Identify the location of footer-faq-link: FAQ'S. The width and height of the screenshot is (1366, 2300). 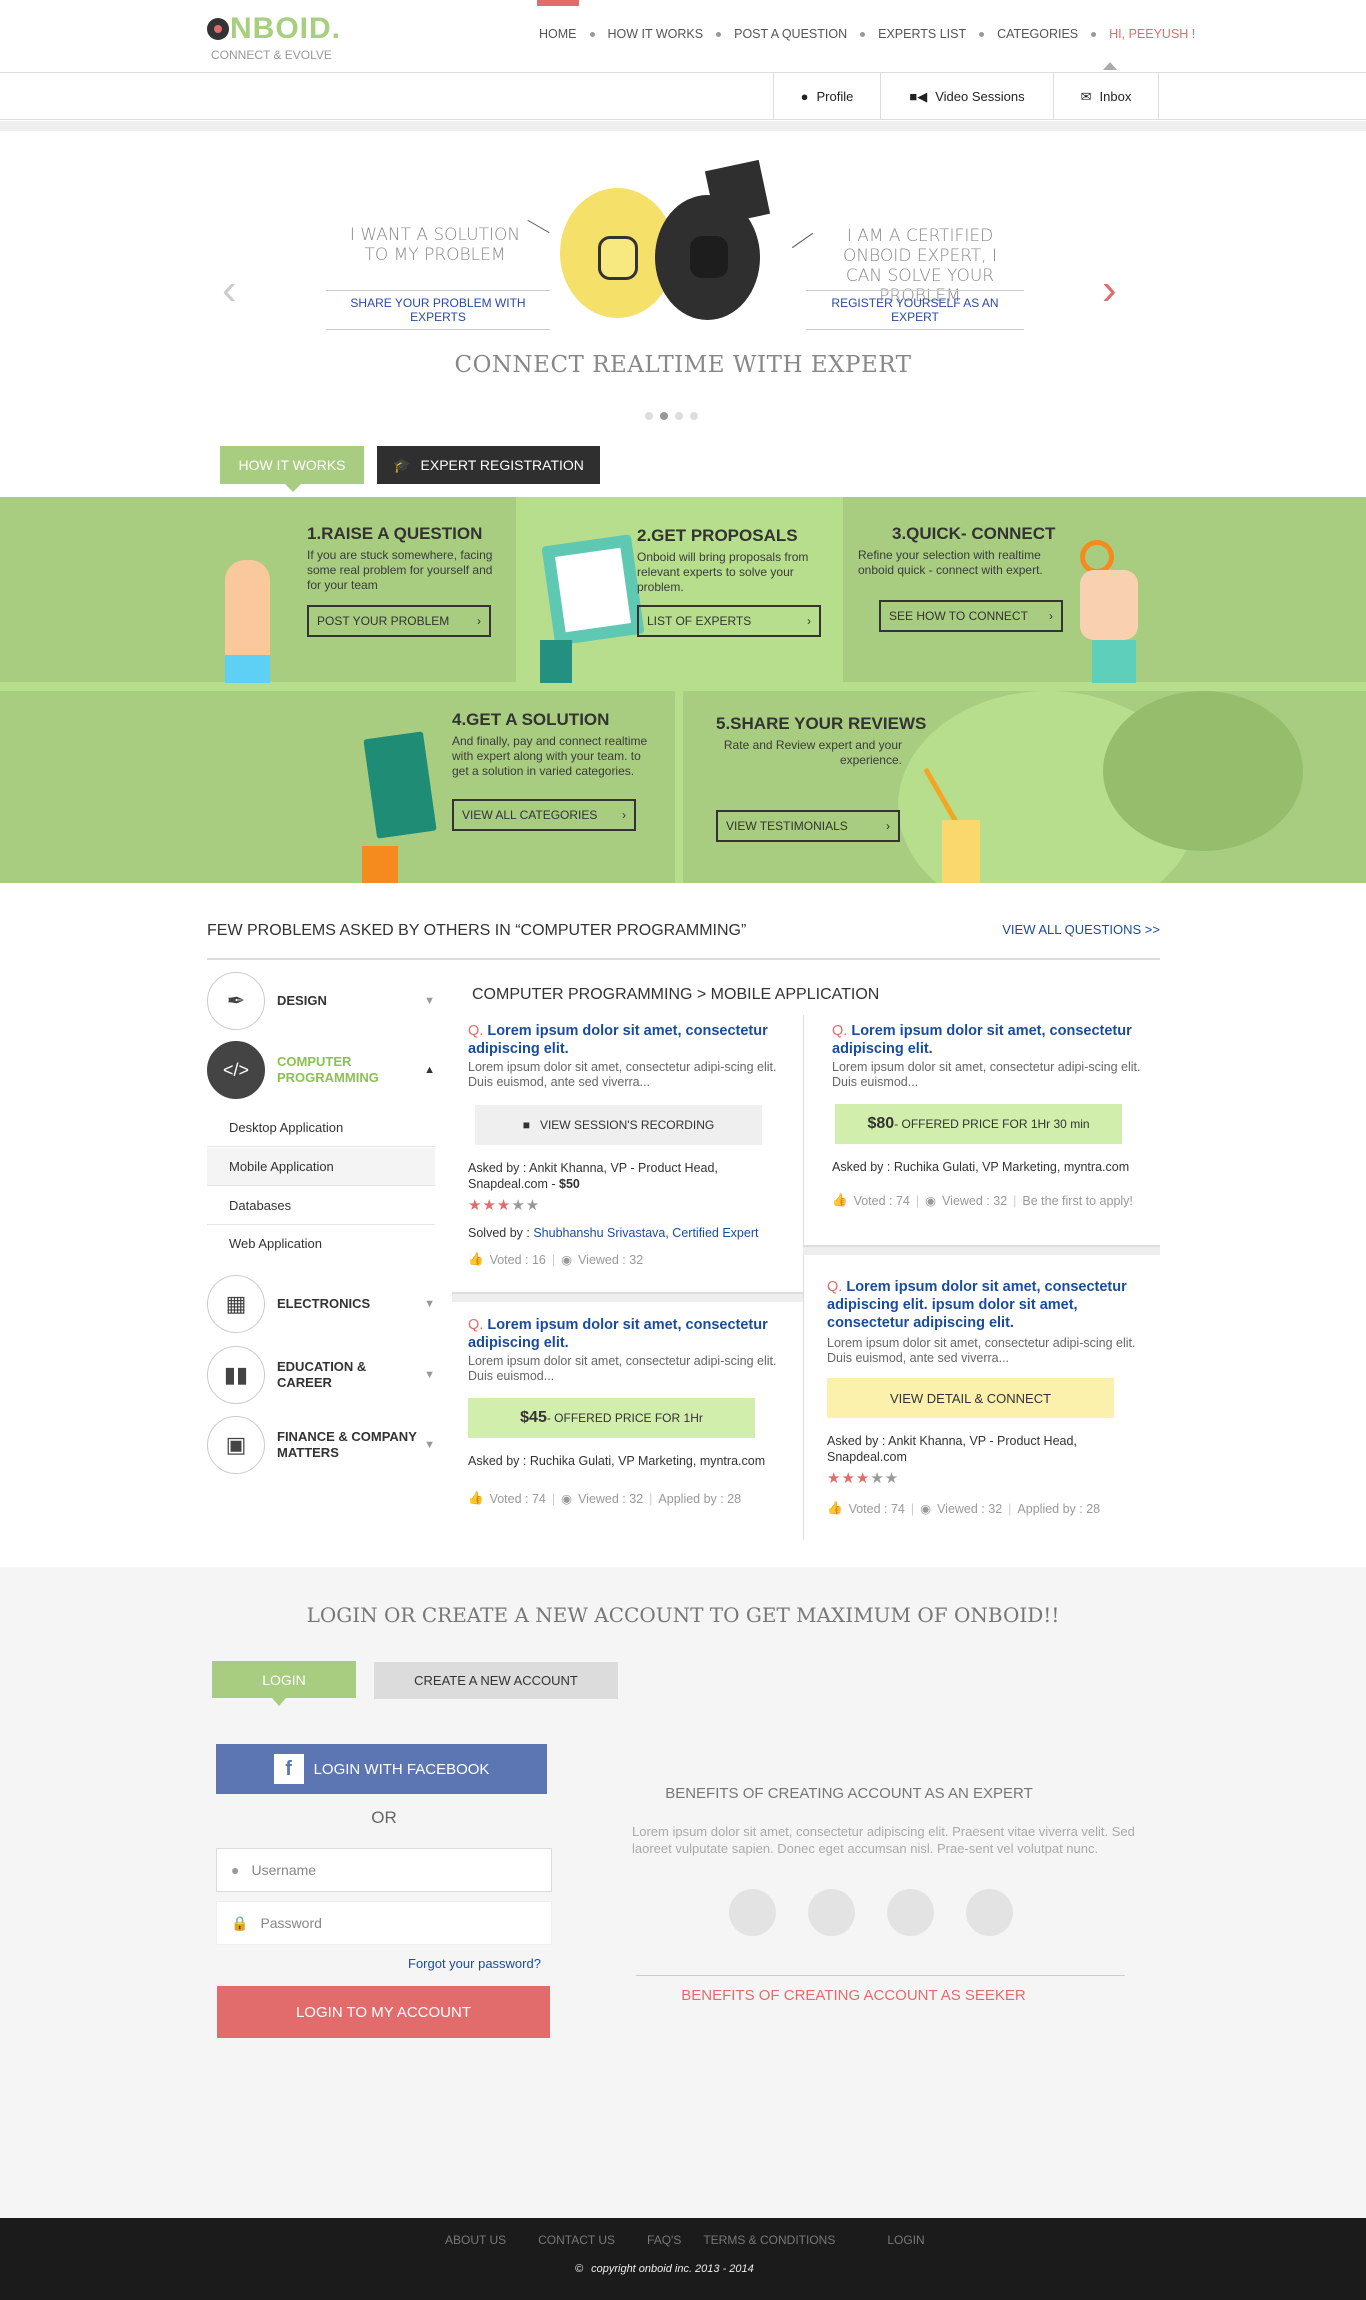
(664, 2240).